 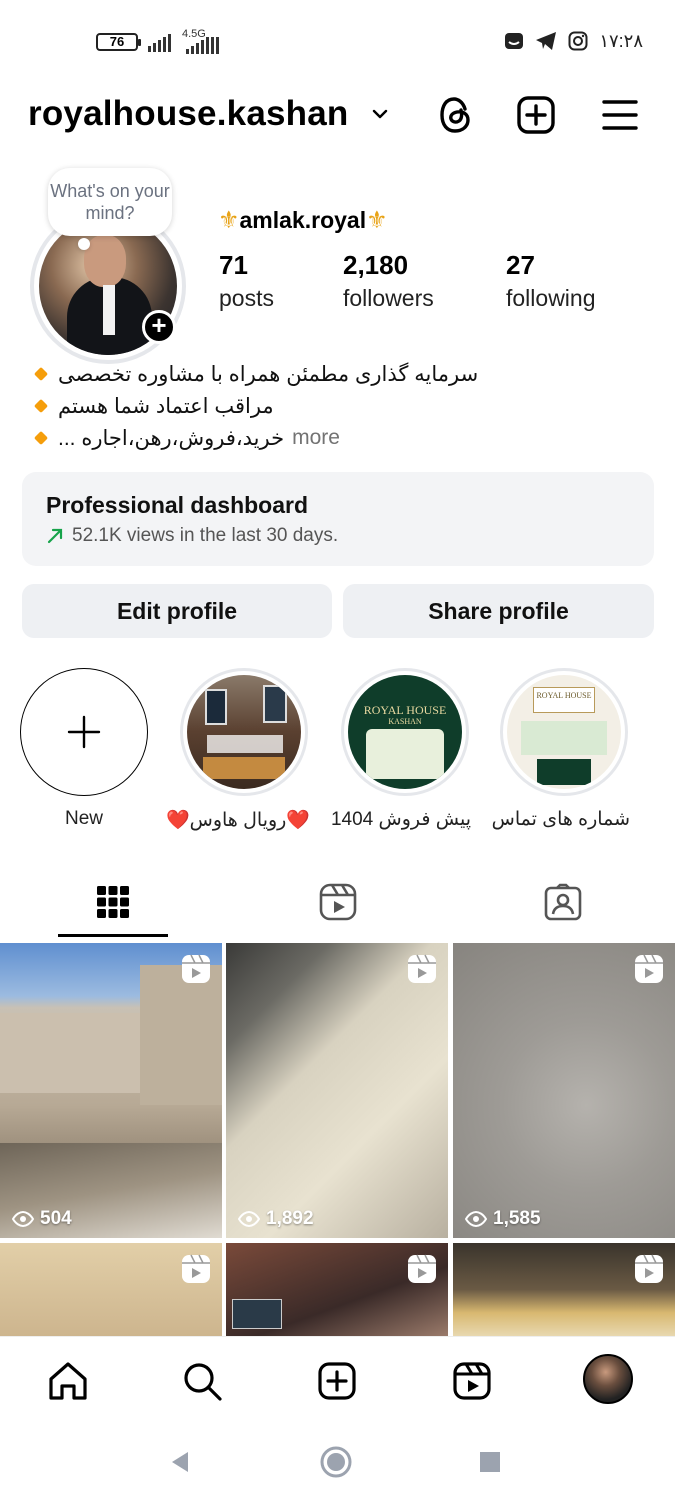 I want to click on bottom-navigation, so click(x=337, y=1381).